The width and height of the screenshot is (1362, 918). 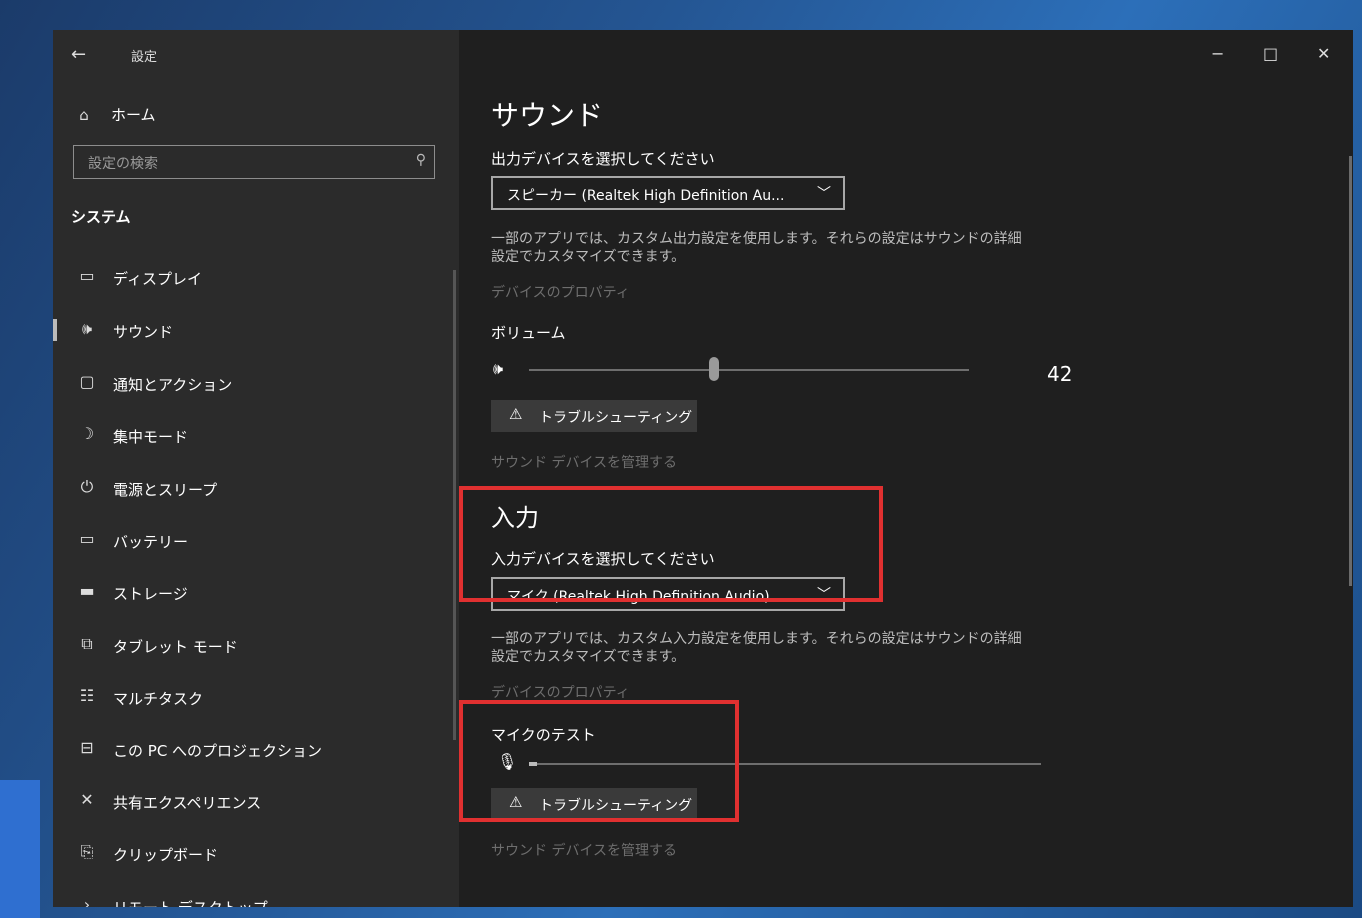 What do you see at coordinates (84, 115) in the screenshot?
I see `home-icon: ⌂` at bounding box center [84, 115].